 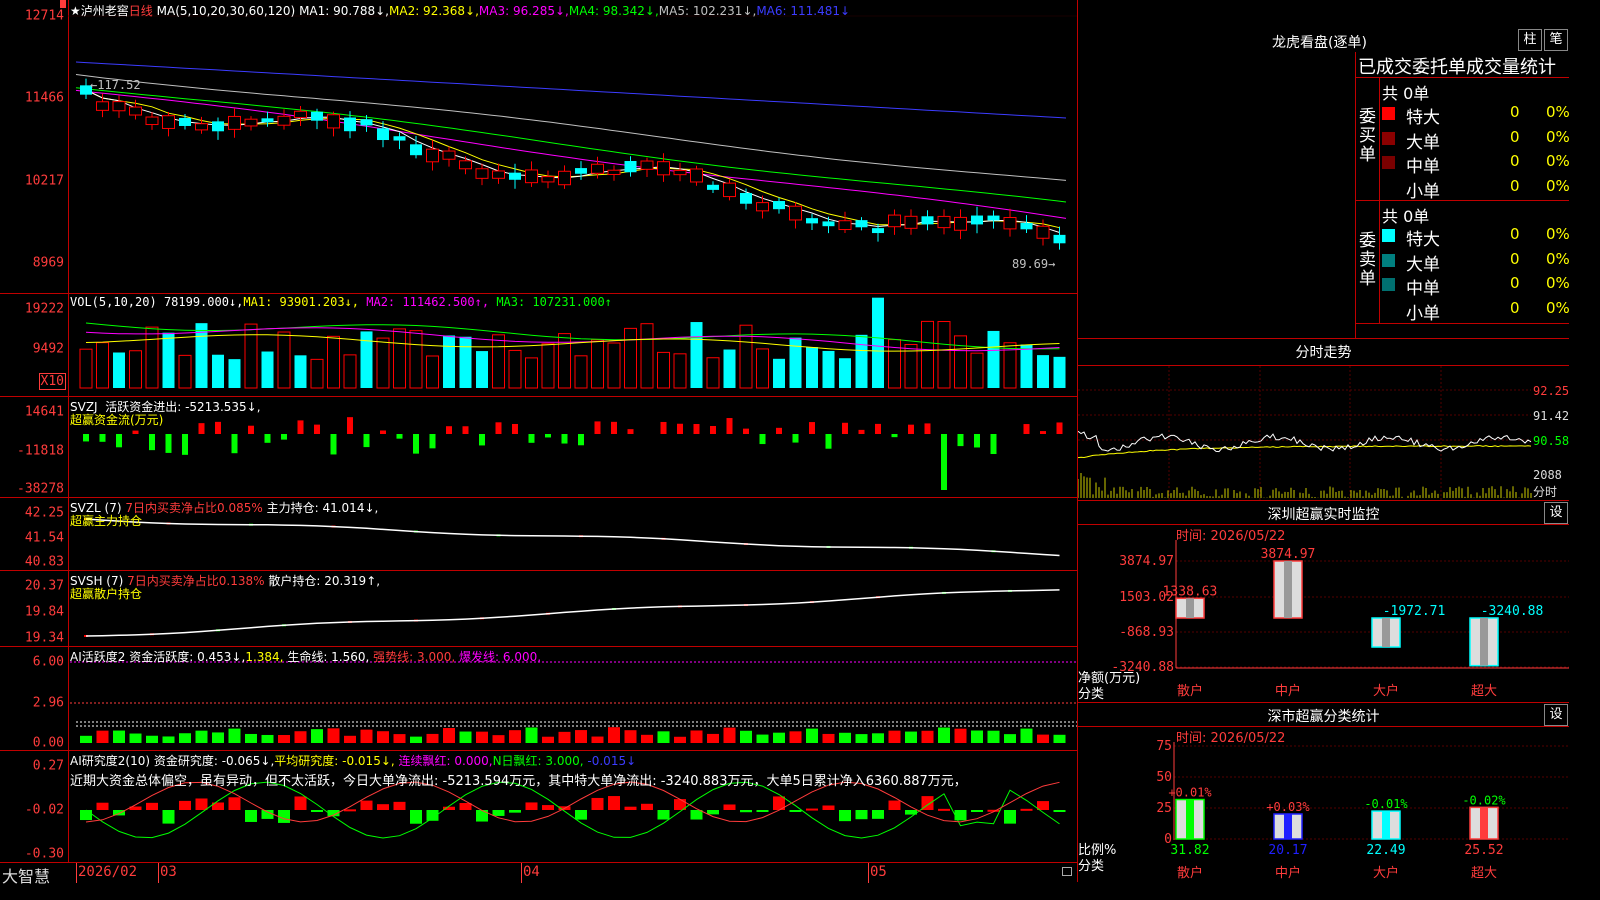 I want to click on svsh-subheader: 超赢散户持仓, so click(x=106, y=594).